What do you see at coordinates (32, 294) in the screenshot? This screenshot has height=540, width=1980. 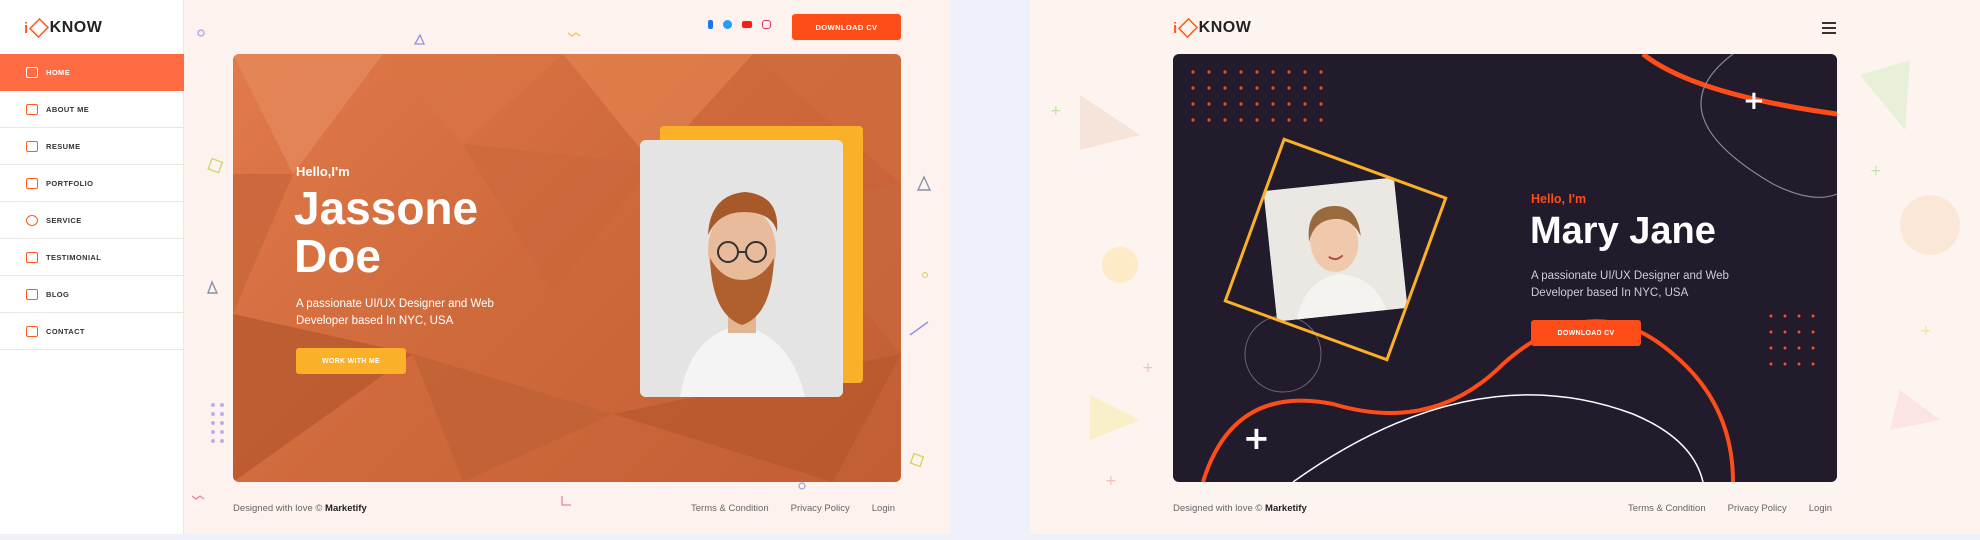 I see `blog-icon` at bounding box center [32, 294].